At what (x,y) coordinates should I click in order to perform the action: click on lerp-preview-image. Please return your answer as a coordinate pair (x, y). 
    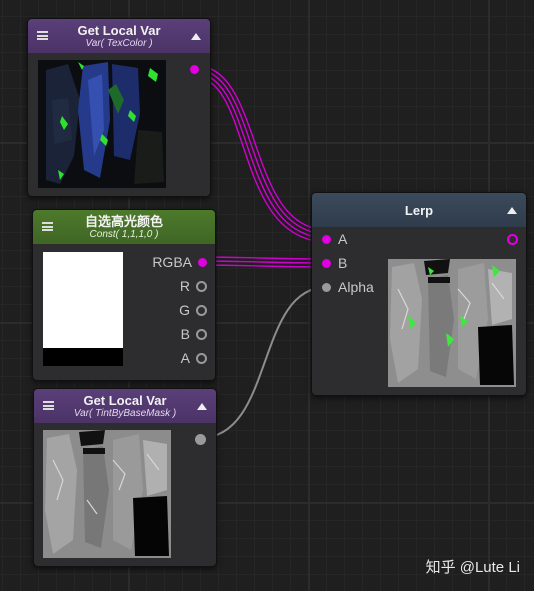
    Looking at the image, I should click on (452, 323).